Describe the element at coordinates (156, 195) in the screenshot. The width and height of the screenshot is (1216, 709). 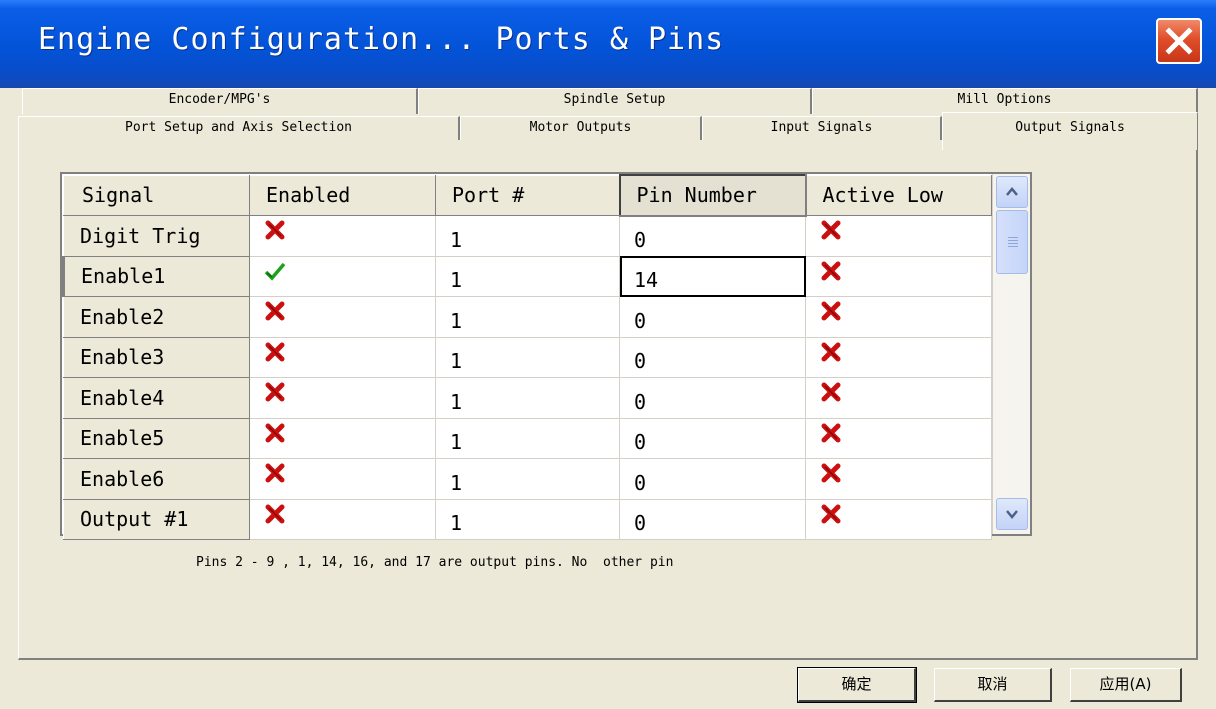
I see `col-header-signal: Signal` at that location.